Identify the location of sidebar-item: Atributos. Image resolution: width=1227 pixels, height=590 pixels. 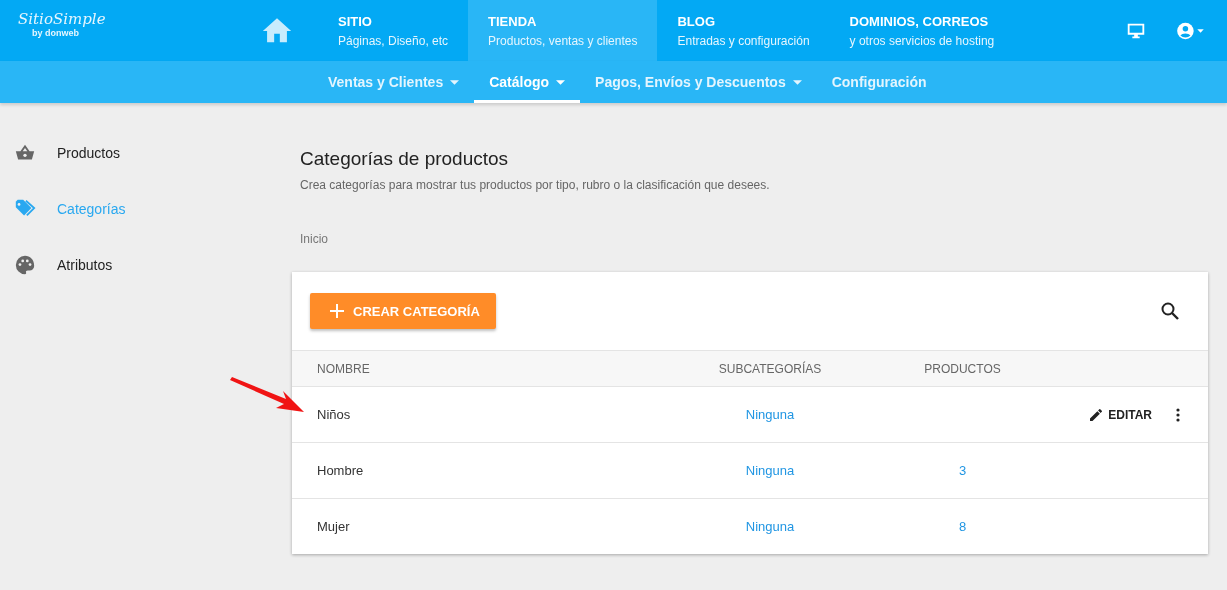
(131, 265).